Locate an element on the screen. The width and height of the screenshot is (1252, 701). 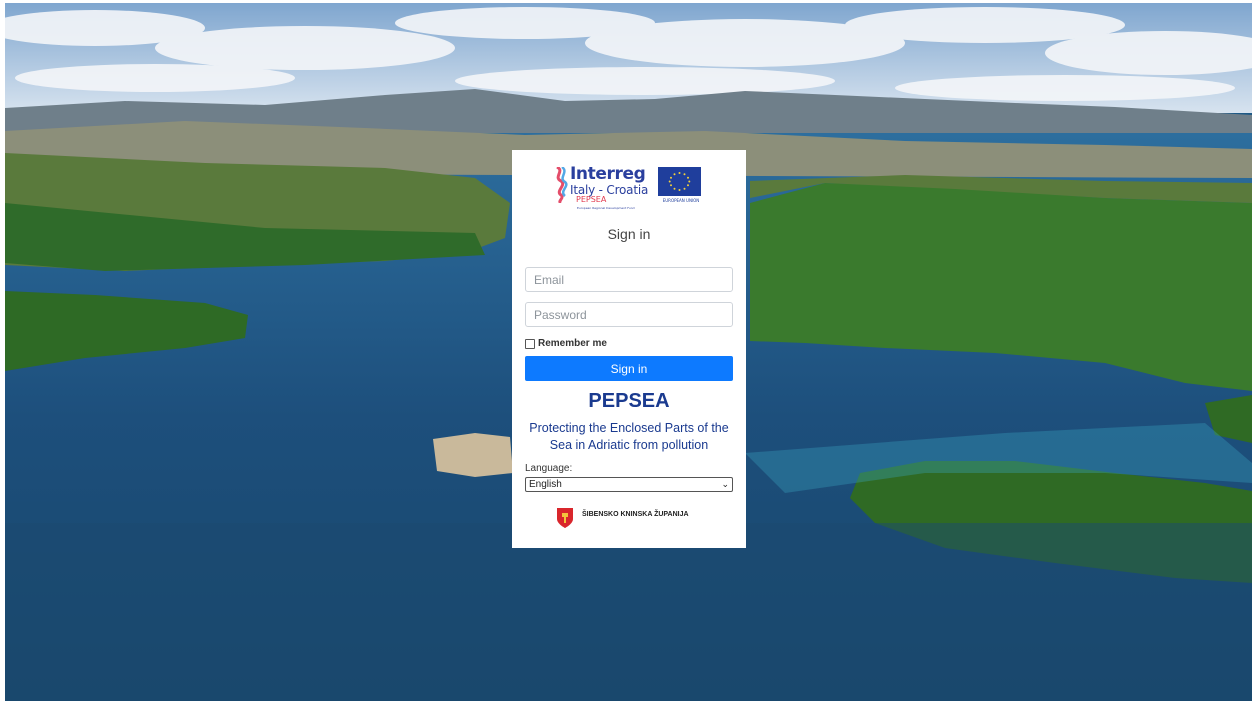
language-label: Language: is located at coordinates (549, 468).